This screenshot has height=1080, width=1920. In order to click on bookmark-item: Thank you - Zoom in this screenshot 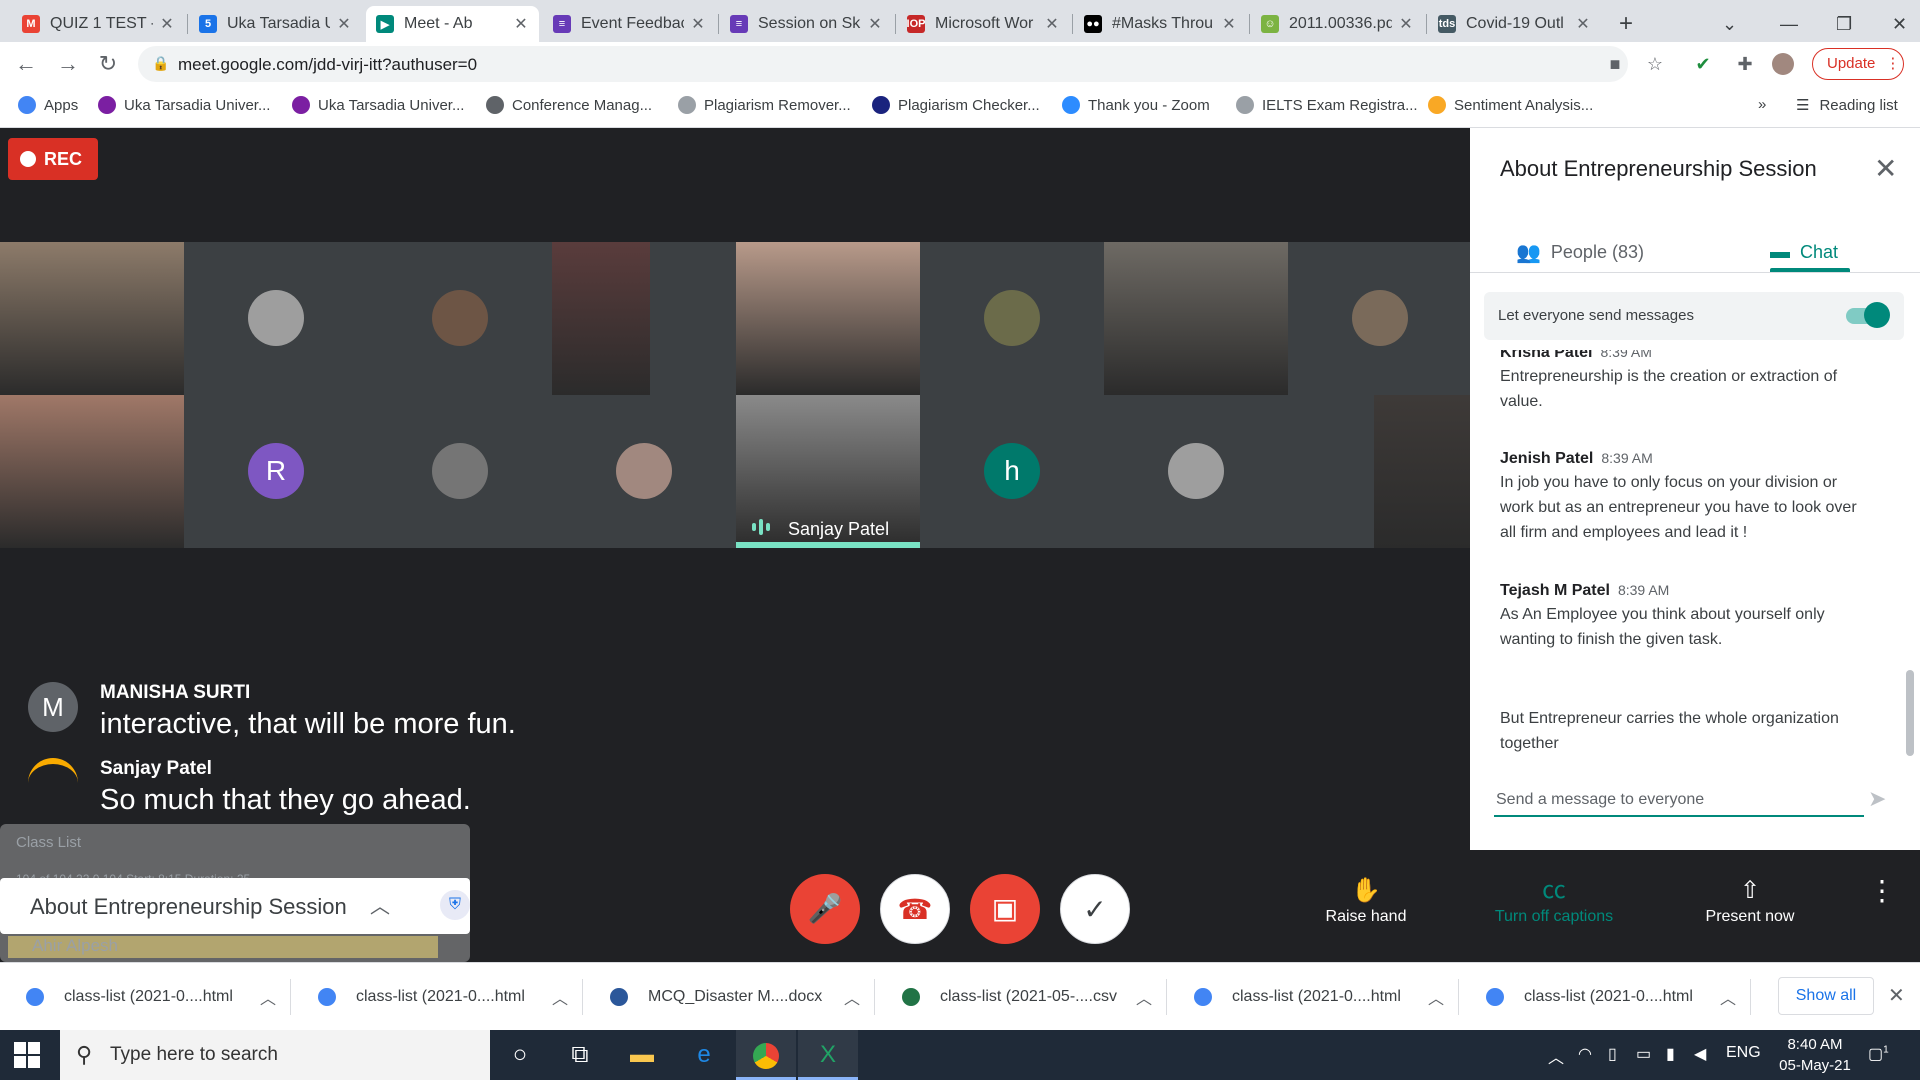, I will do `click(1136, 105)`.